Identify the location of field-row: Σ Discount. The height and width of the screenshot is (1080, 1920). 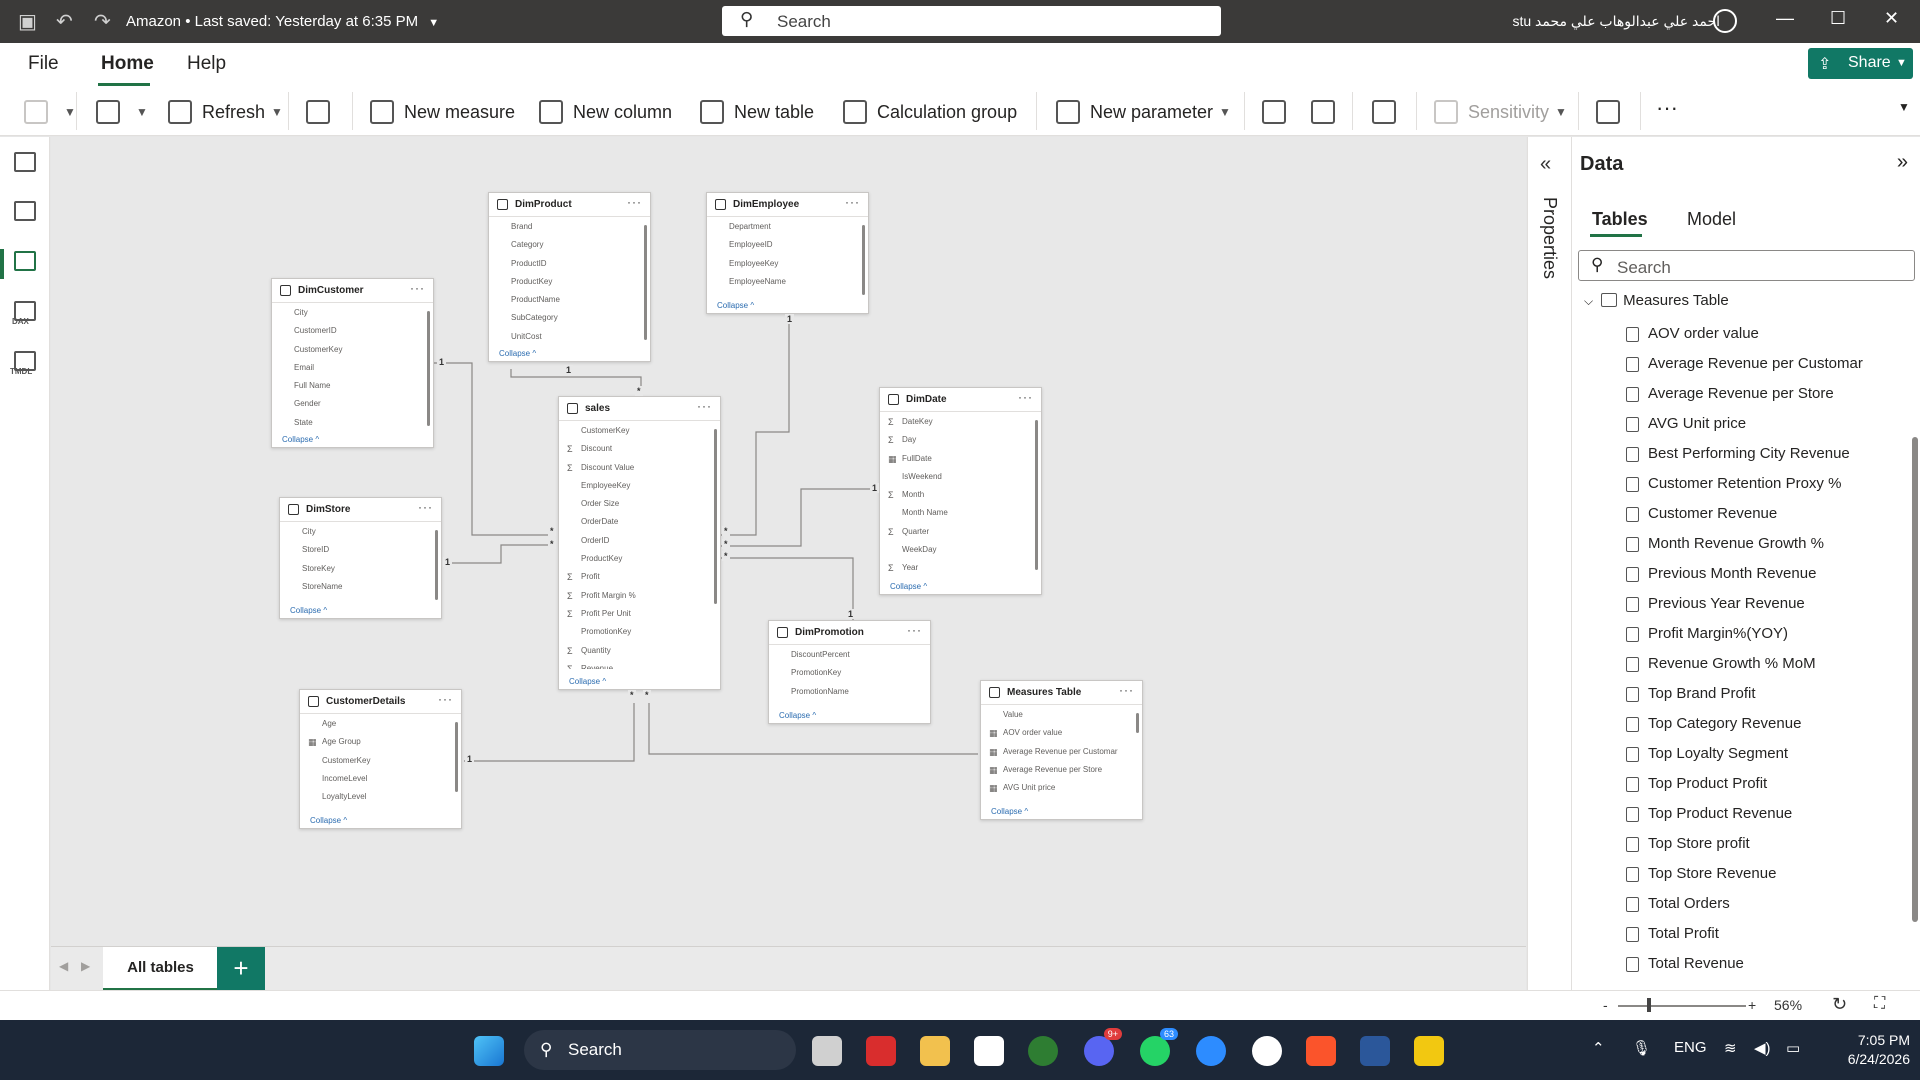
(639, 449).